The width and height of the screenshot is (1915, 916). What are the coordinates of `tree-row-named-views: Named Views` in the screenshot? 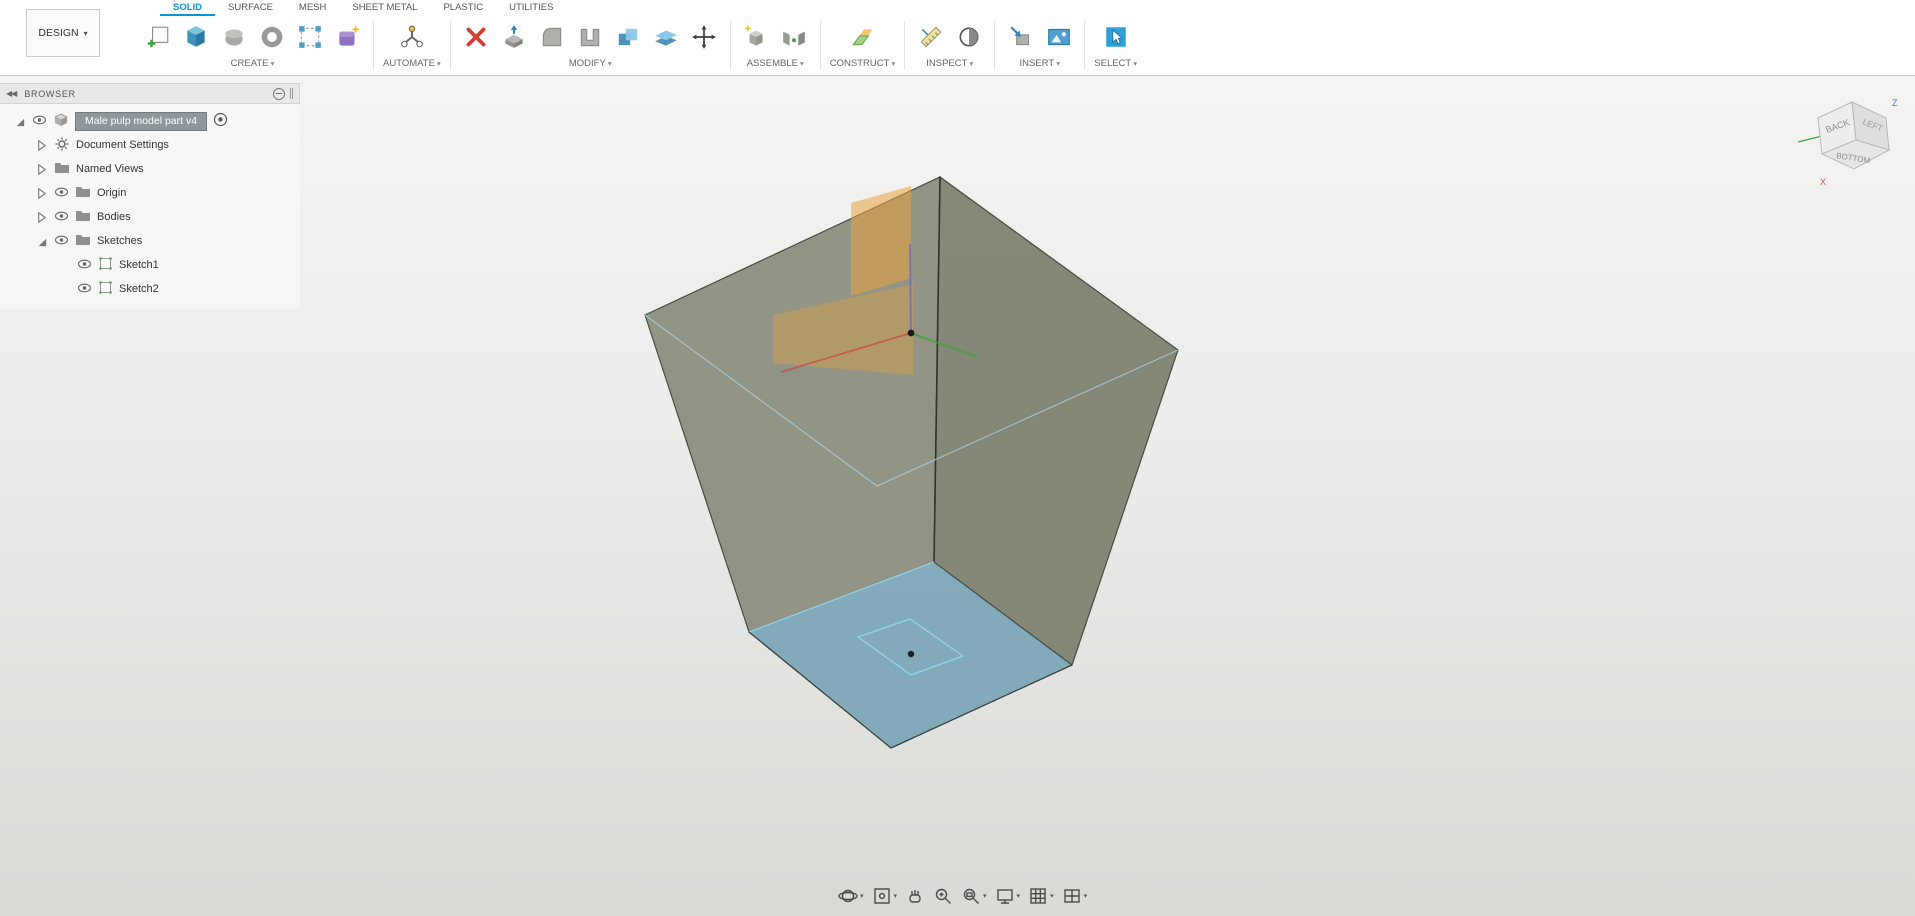 It's located at (150, 169).